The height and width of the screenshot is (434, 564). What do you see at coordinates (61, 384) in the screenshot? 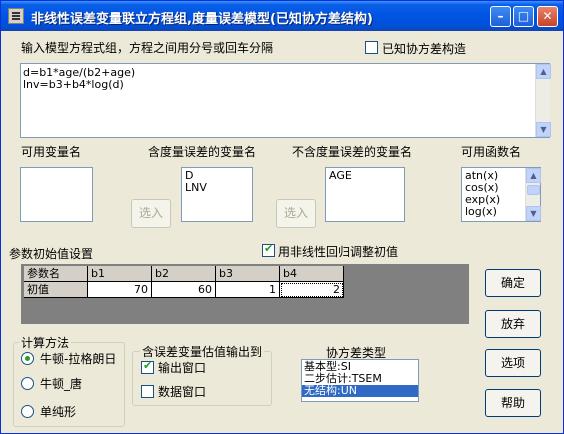
I see `method-option-label: 牛顿_唐` at bounding box center [61, 384].